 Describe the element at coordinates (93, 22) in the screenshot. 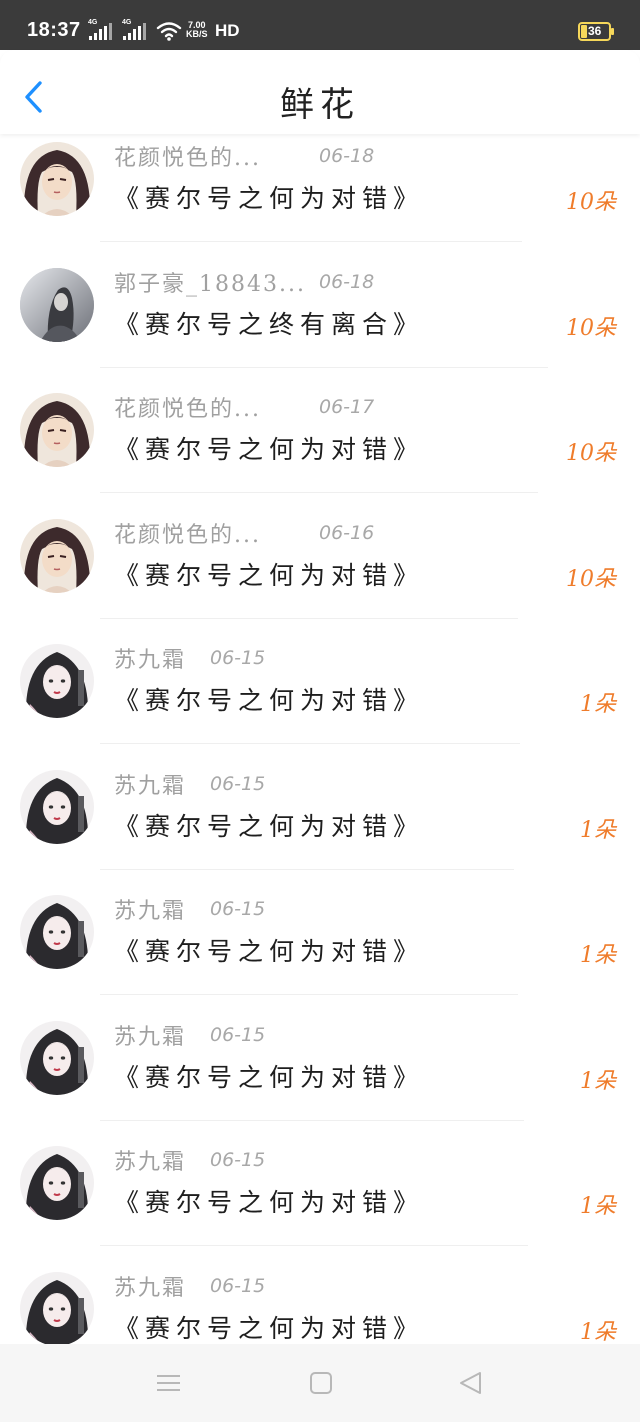

I see `signal-label: 4G` at that location.